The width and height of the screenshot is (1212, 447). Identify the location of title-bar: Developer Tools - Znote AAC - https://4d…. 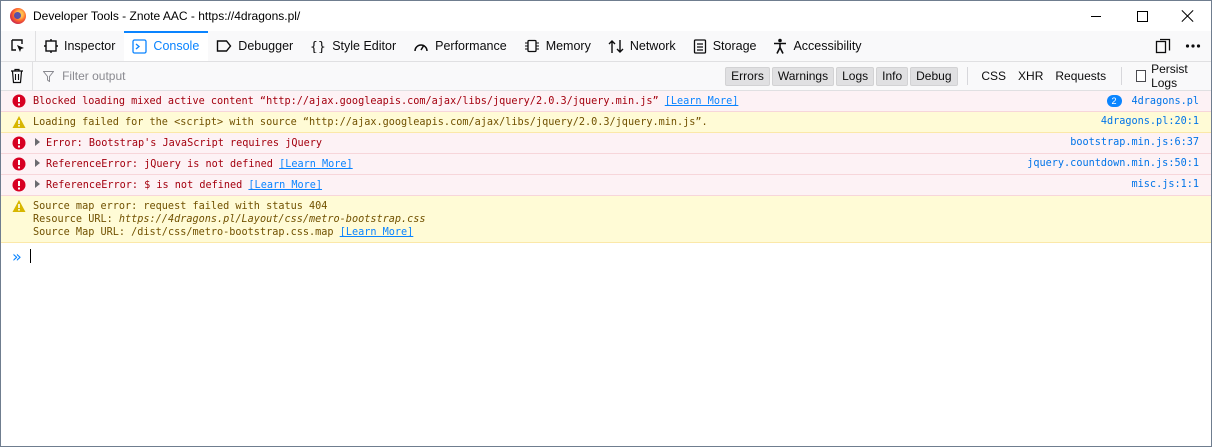
(606, 16).